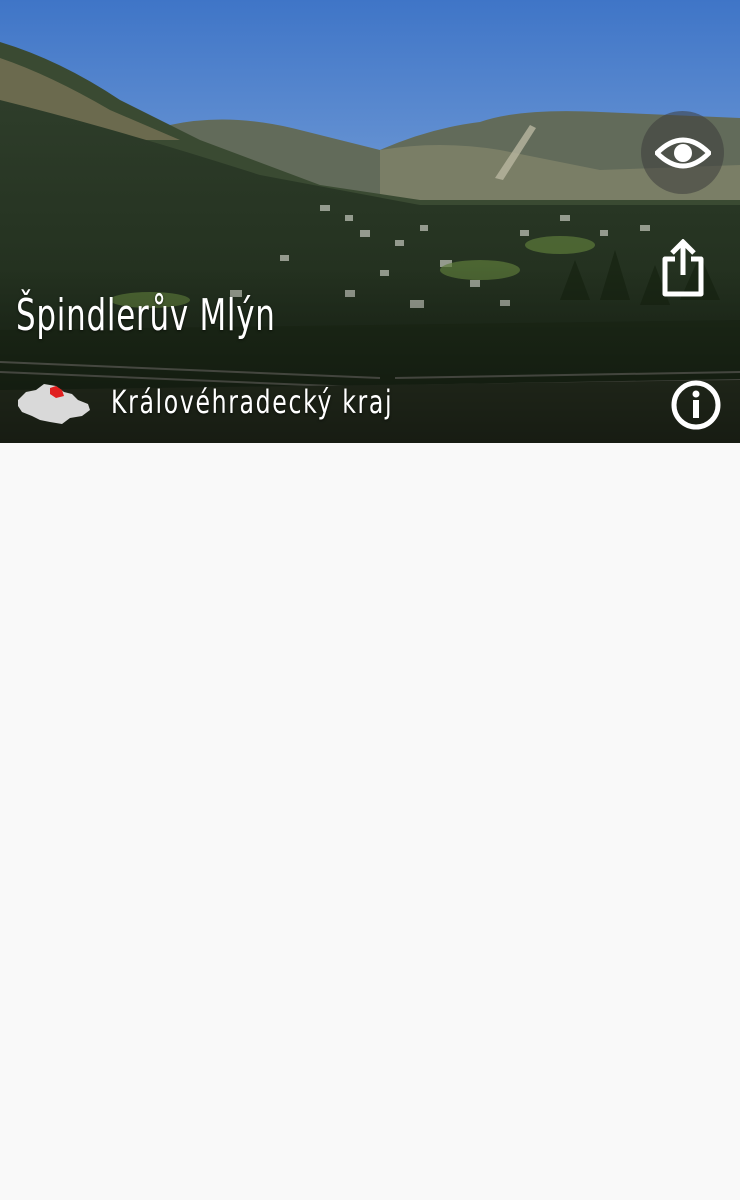 The height and width of the screenshot is (1200, 740). I want to click on info-button, so click(696, 405).